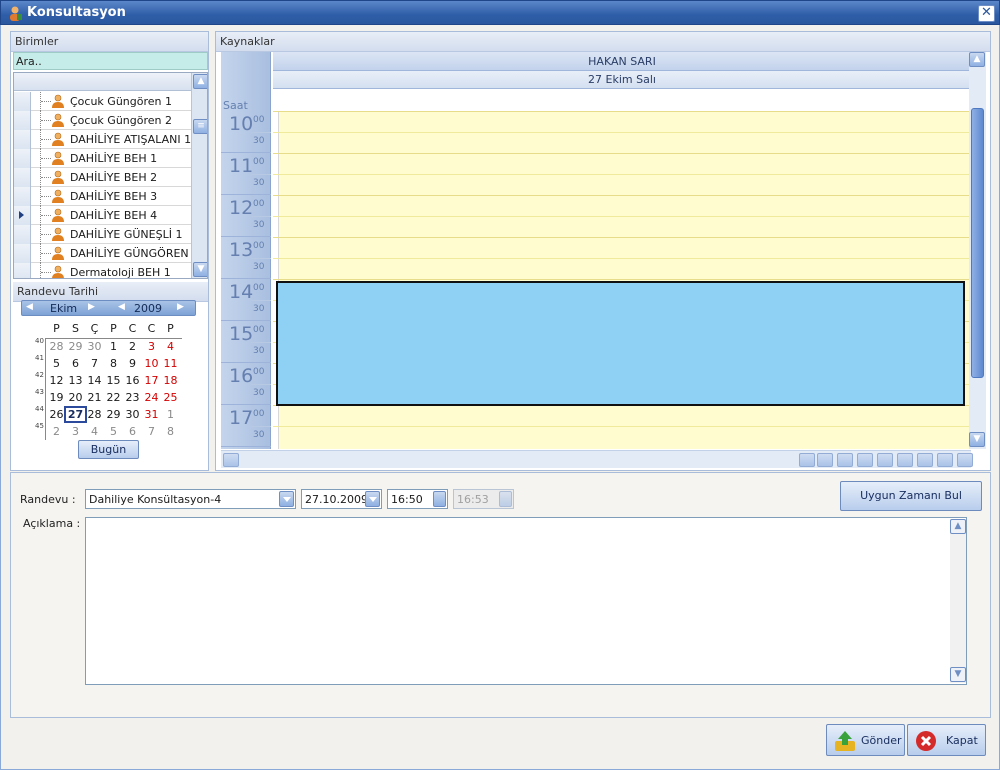  Describe the element at coordinates (56, 380) in the screenshot. I see `calendar-day: 12` at that location.